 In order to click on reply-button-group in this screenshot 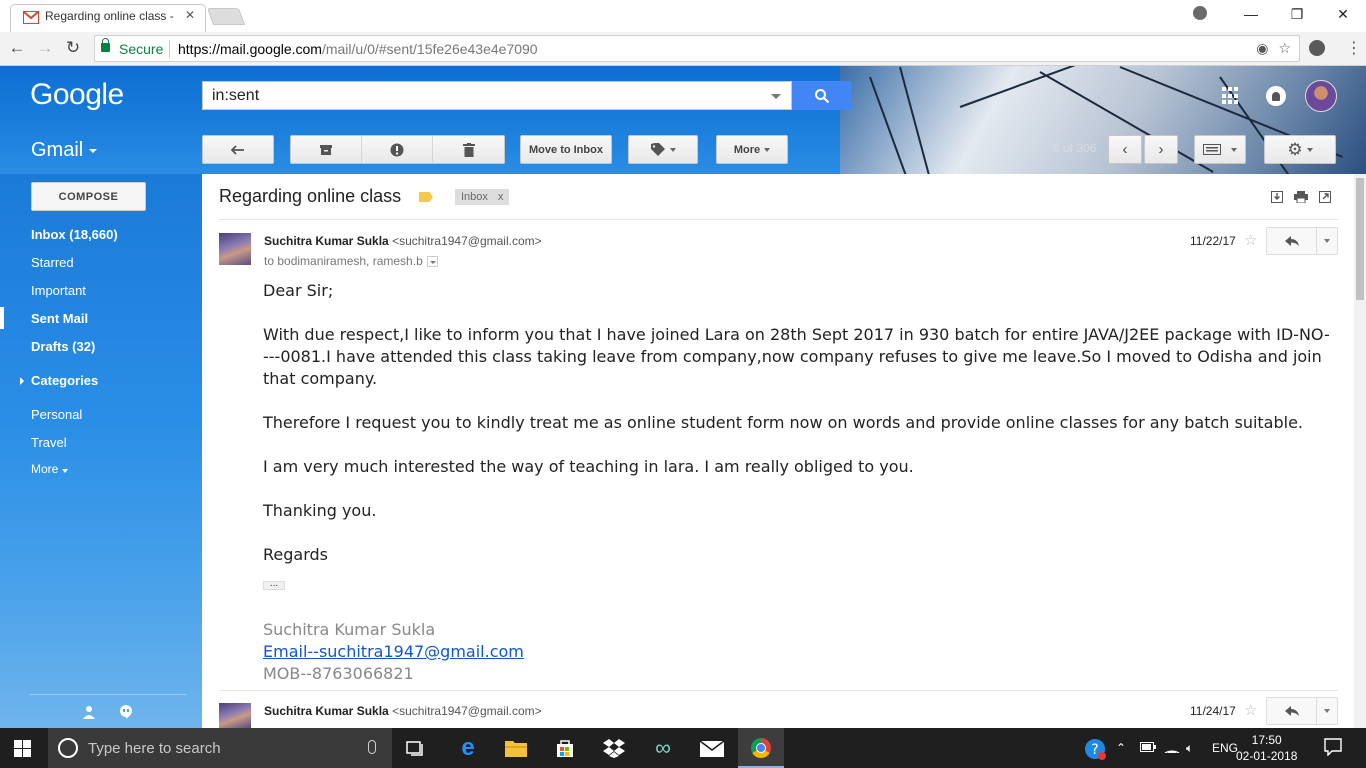, I will do `click(1302, 711)`.